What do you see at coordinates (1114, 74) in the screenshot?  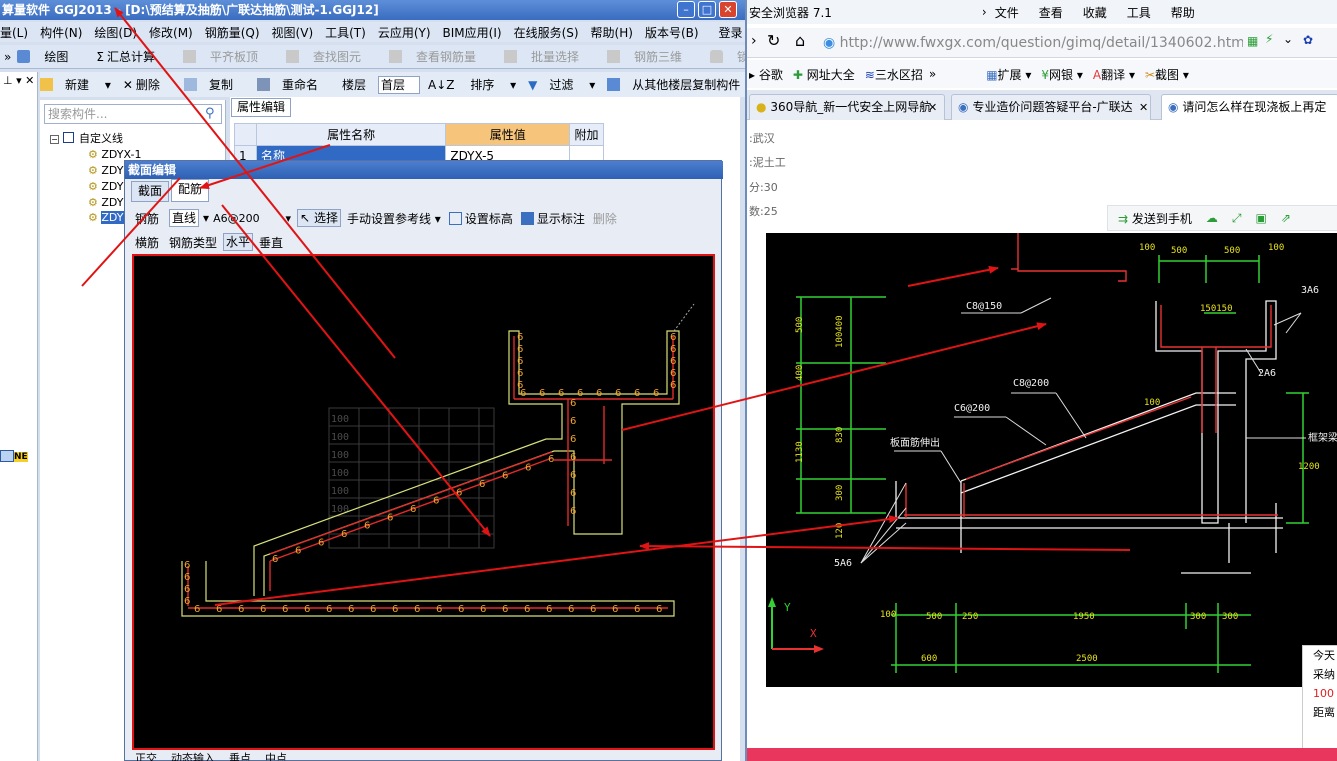 I see `translate-button: A翻译 ▾` at bounding box center [1114, 74].